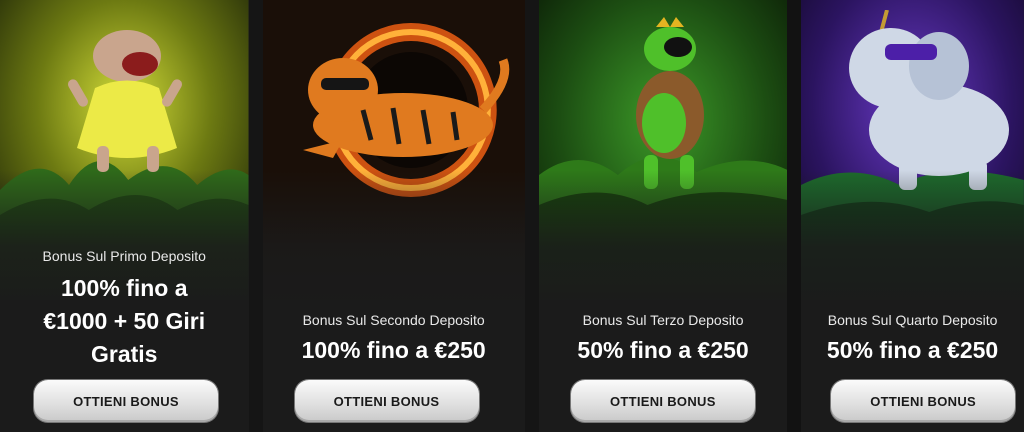 The width and height of the screenshot is (1024, 432). What do you see at coordinates (124, 256) in the screenshot?
I see `bonus-subtitle: Bonus Sul Primo Deposito` at bounding box center [124, 256].